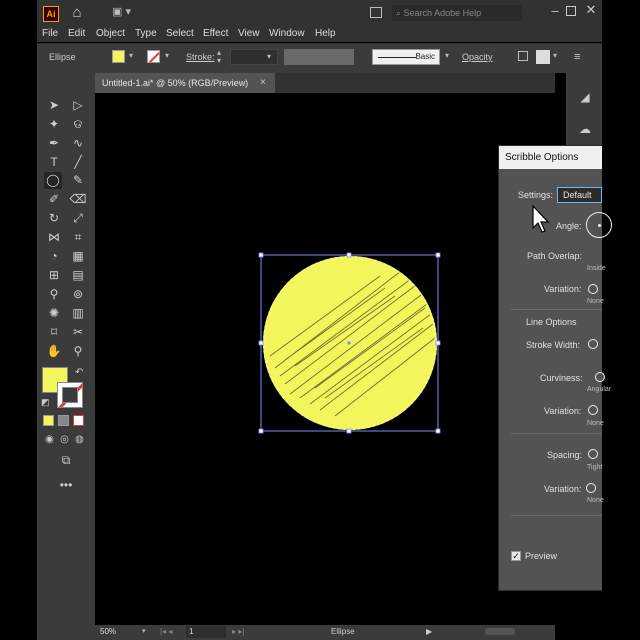 Image resolution: width=640 pixels, height=640 pixels. What do you see at coordinates (523, 56) in the screenshot?
I see `recolor-icon` at bounding box center [523, 56].